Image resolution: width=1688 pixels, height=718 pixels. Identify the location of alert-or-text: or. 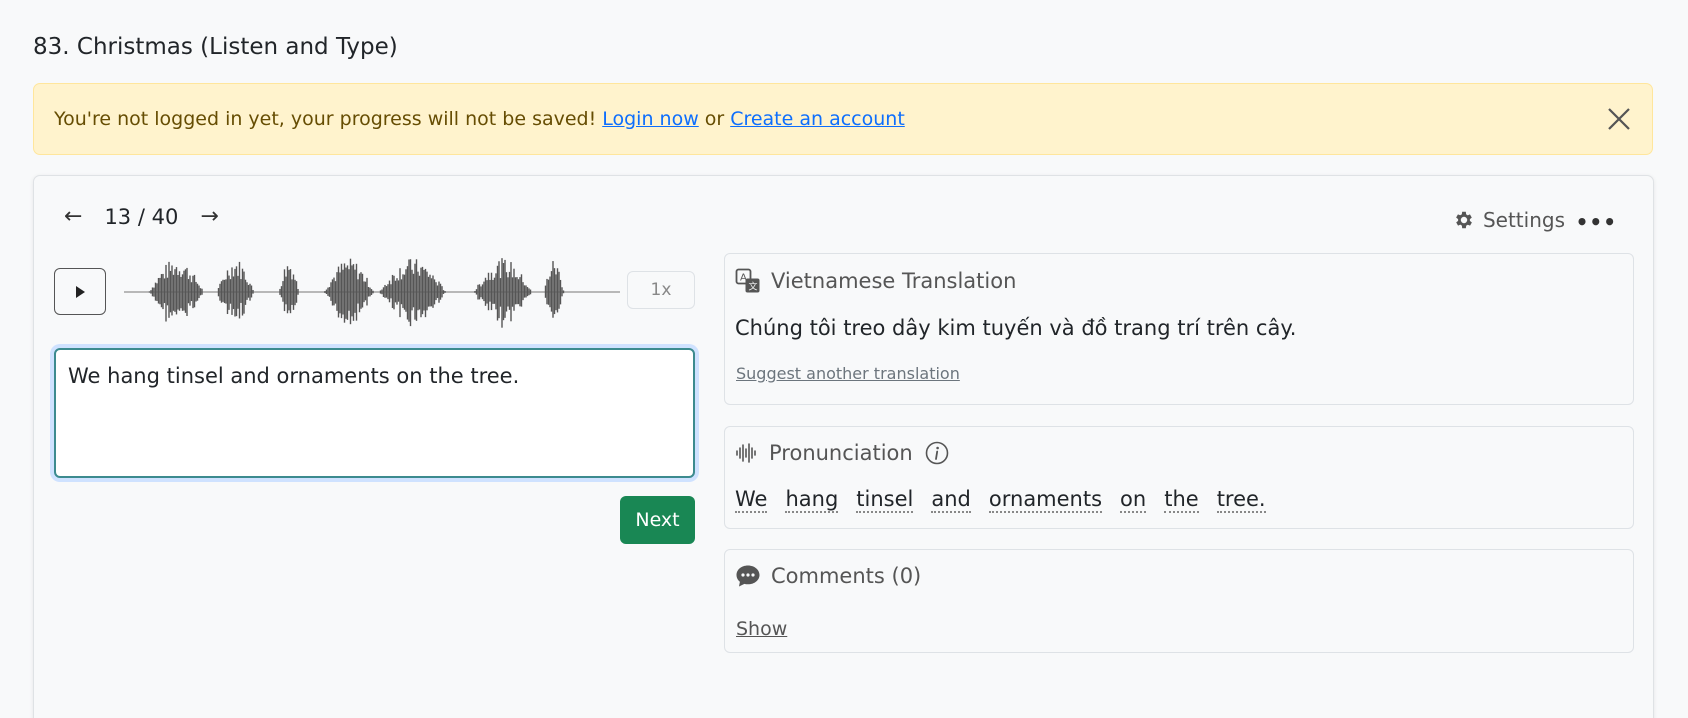
(714, 119).